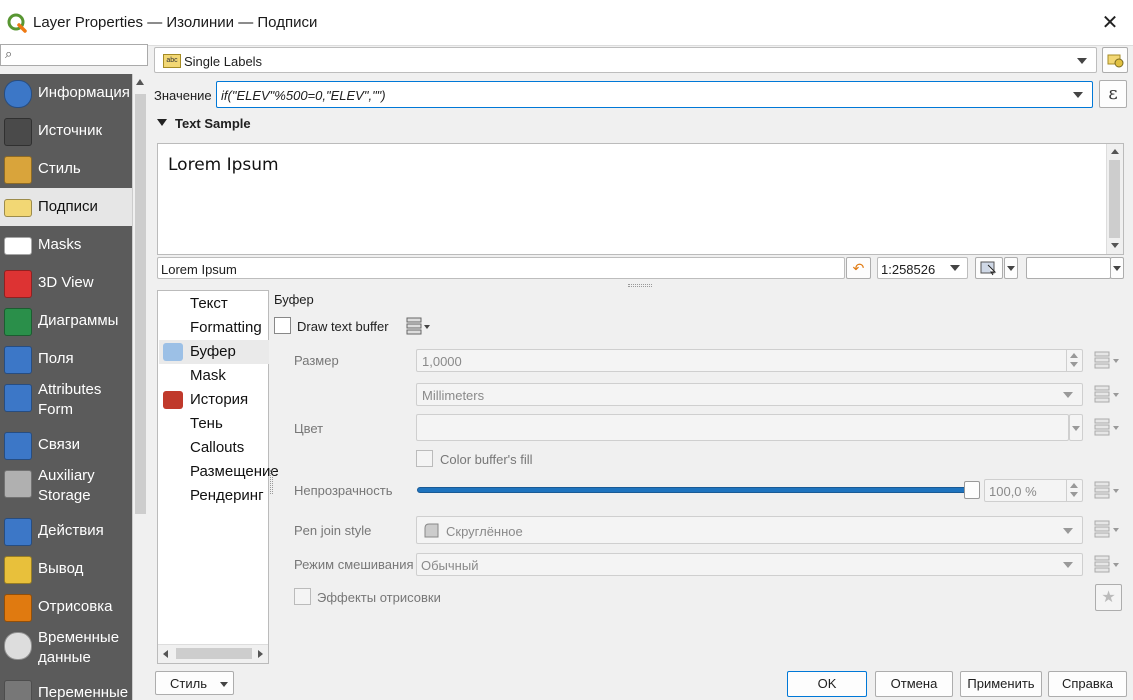 The height and width of the screenshot is (700, 1133). I want to click on sidebar-item-label: Временные данные, so click(79, 647).